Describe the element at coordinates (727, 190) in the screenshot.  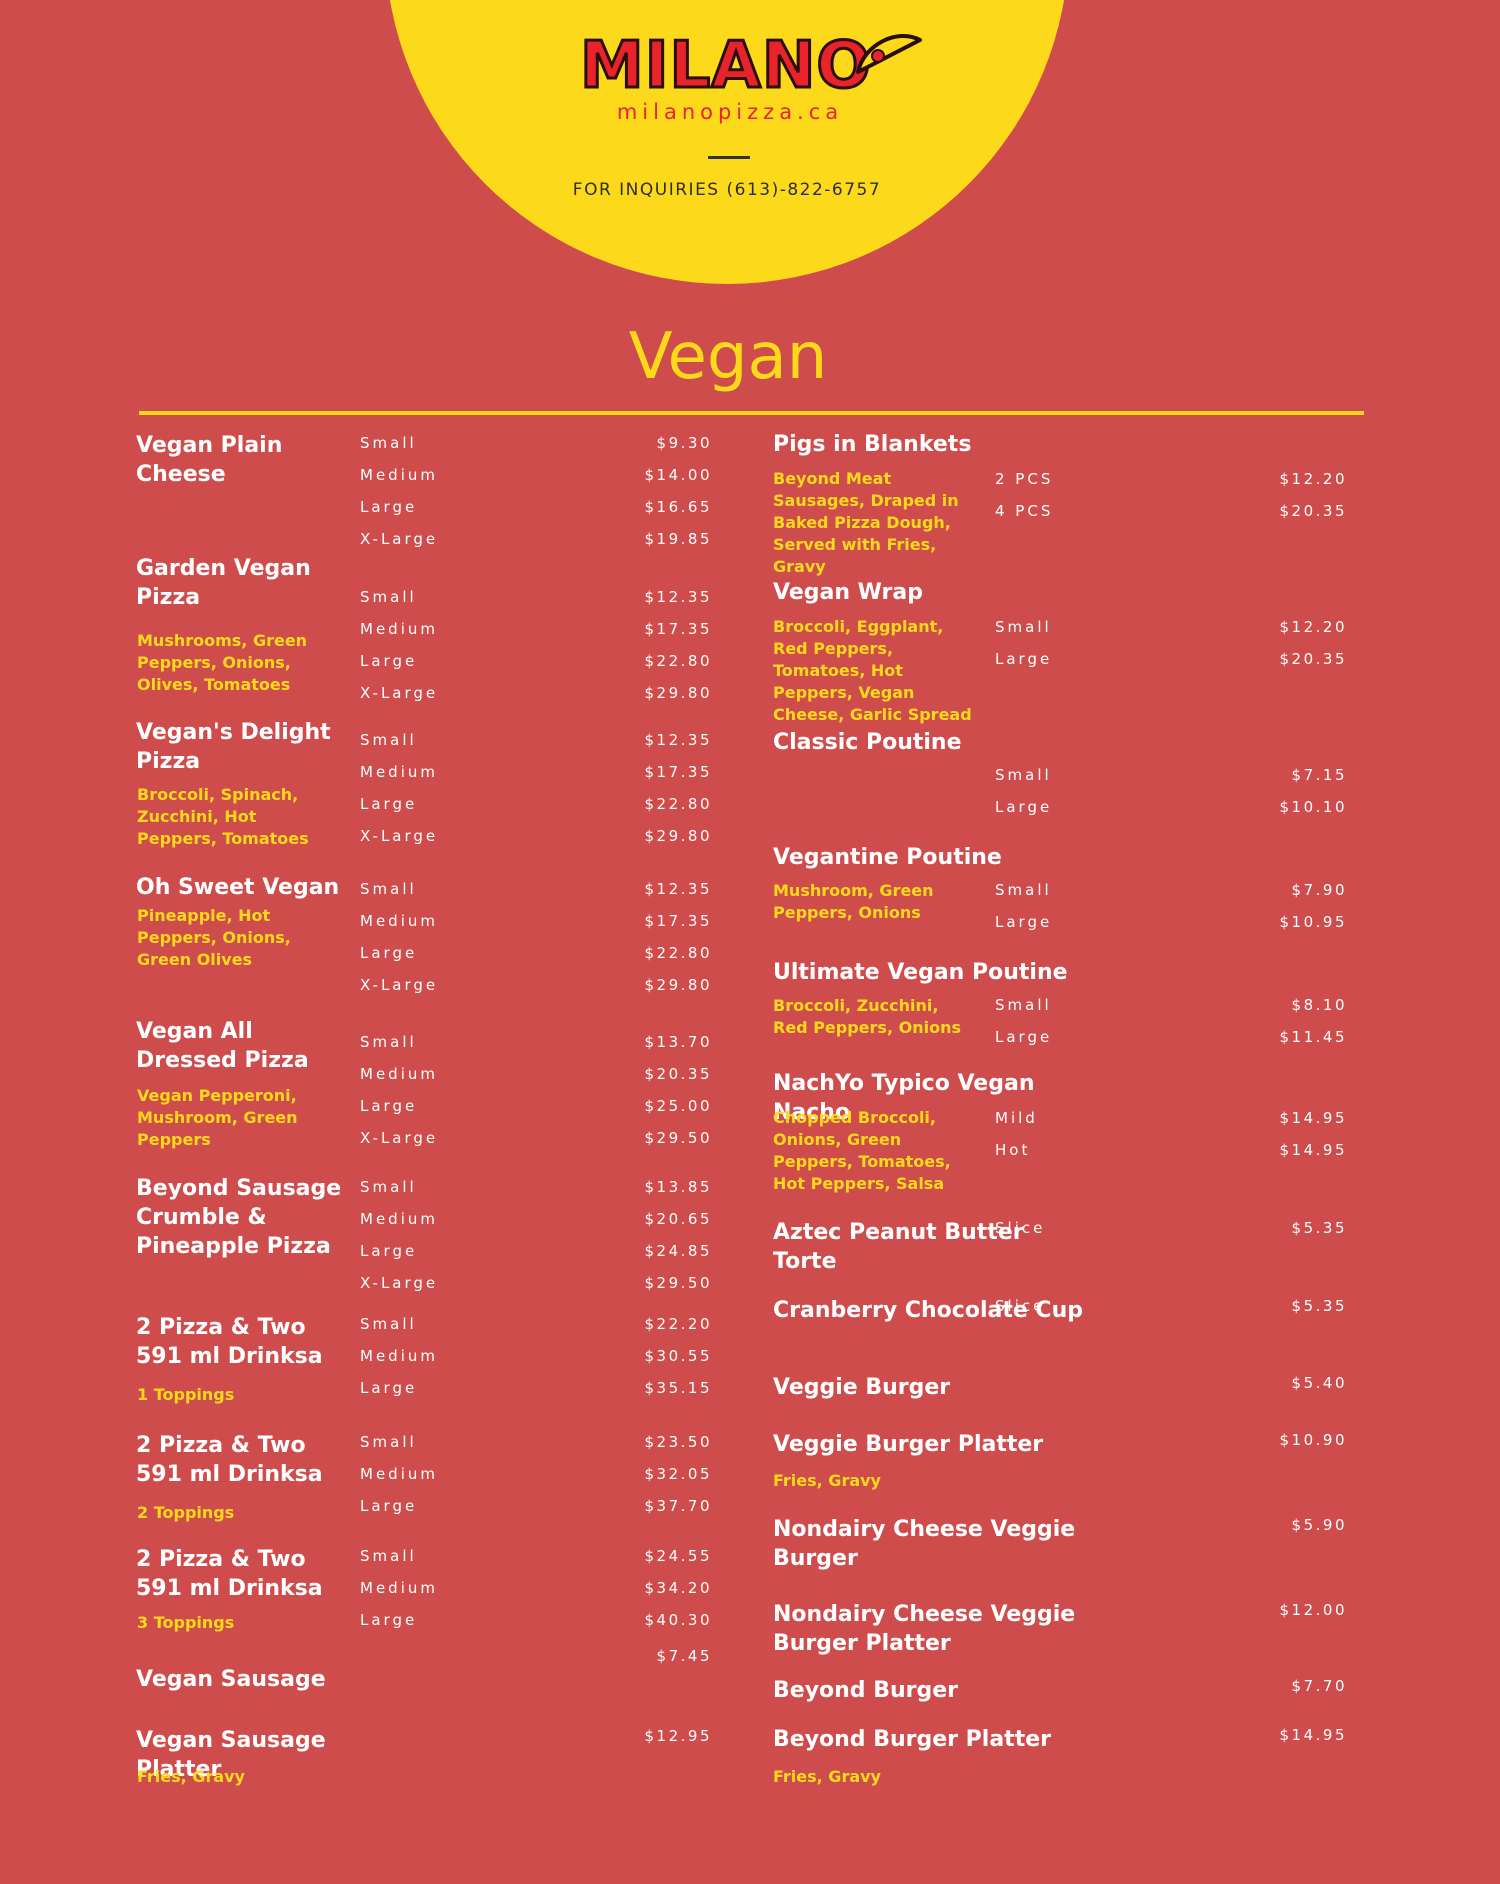
I see `inquiry-phone: FOR INQUIRIES (613)-822-6757` at that location.